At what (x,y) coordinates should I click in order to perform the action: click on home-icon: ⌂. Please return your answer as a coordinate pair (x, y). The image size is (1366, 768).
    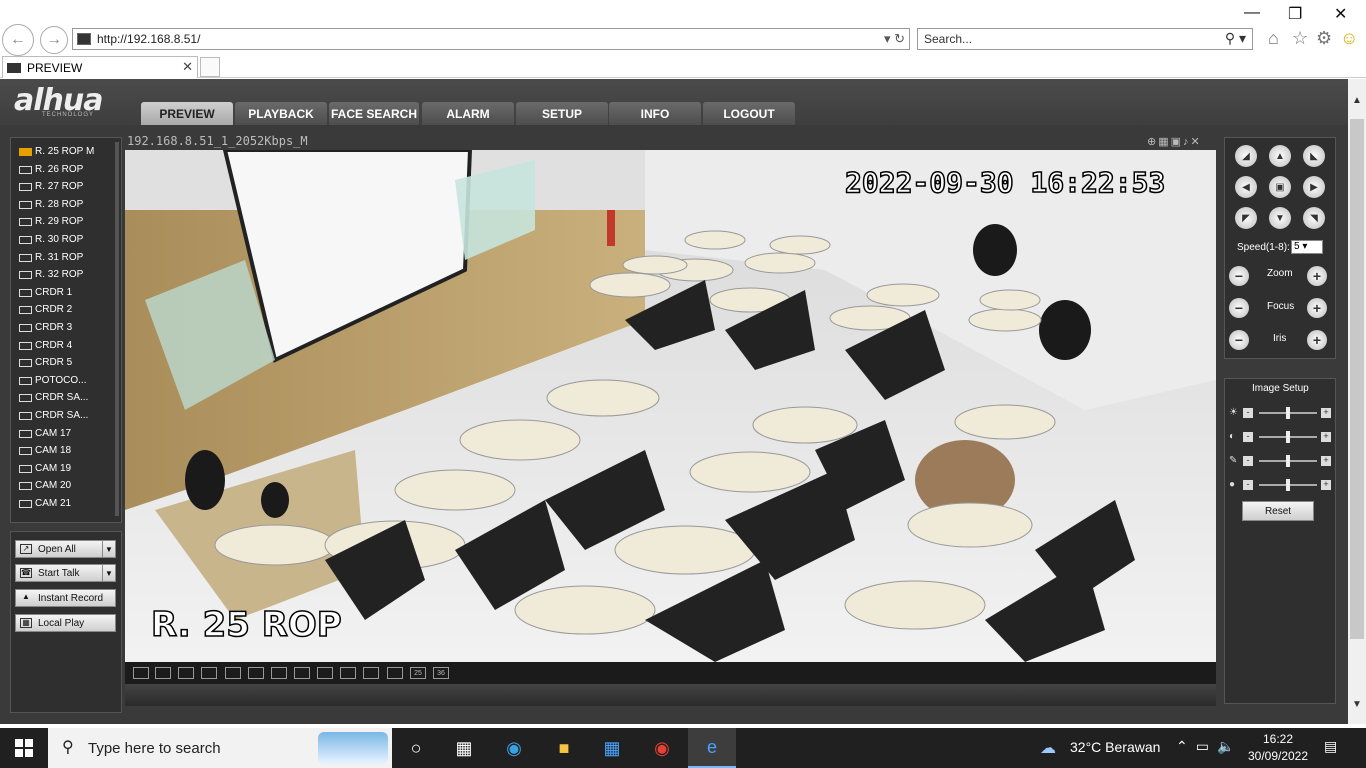
    Looking at the image, I should click on (1273, 38).